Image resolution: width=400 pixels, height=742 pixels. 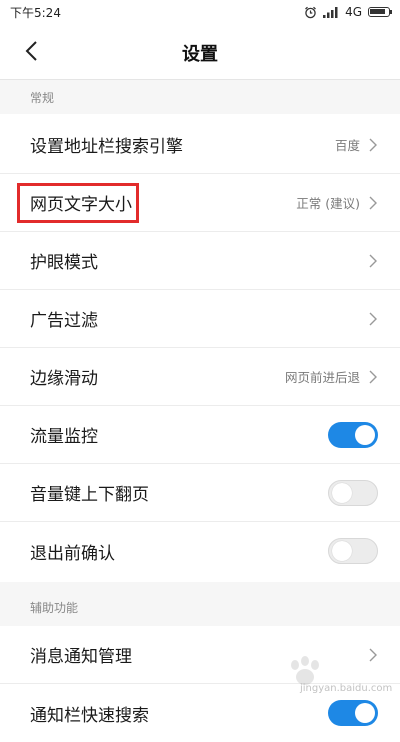 I want to click on row-ad-filter: 广告过滤, so click(x=200, y=319).